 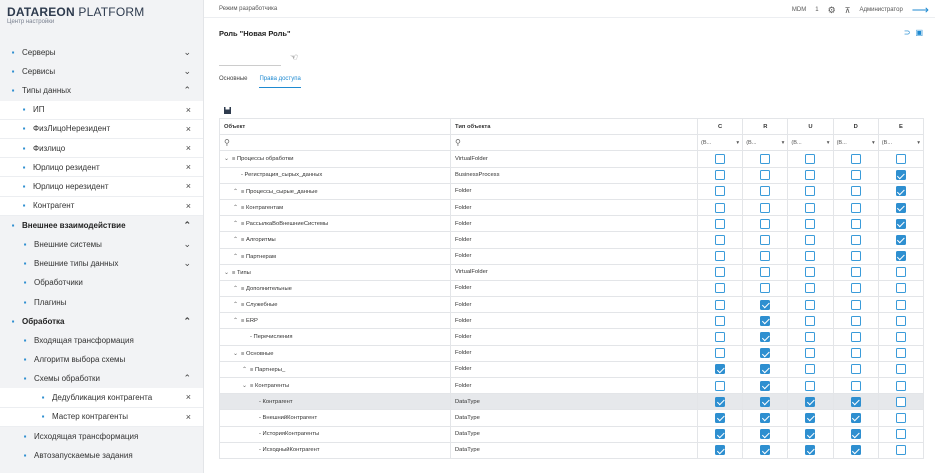 I want to click on sidebar-item: ▪ Исходящая трансформация, so click(x=101, y=436).